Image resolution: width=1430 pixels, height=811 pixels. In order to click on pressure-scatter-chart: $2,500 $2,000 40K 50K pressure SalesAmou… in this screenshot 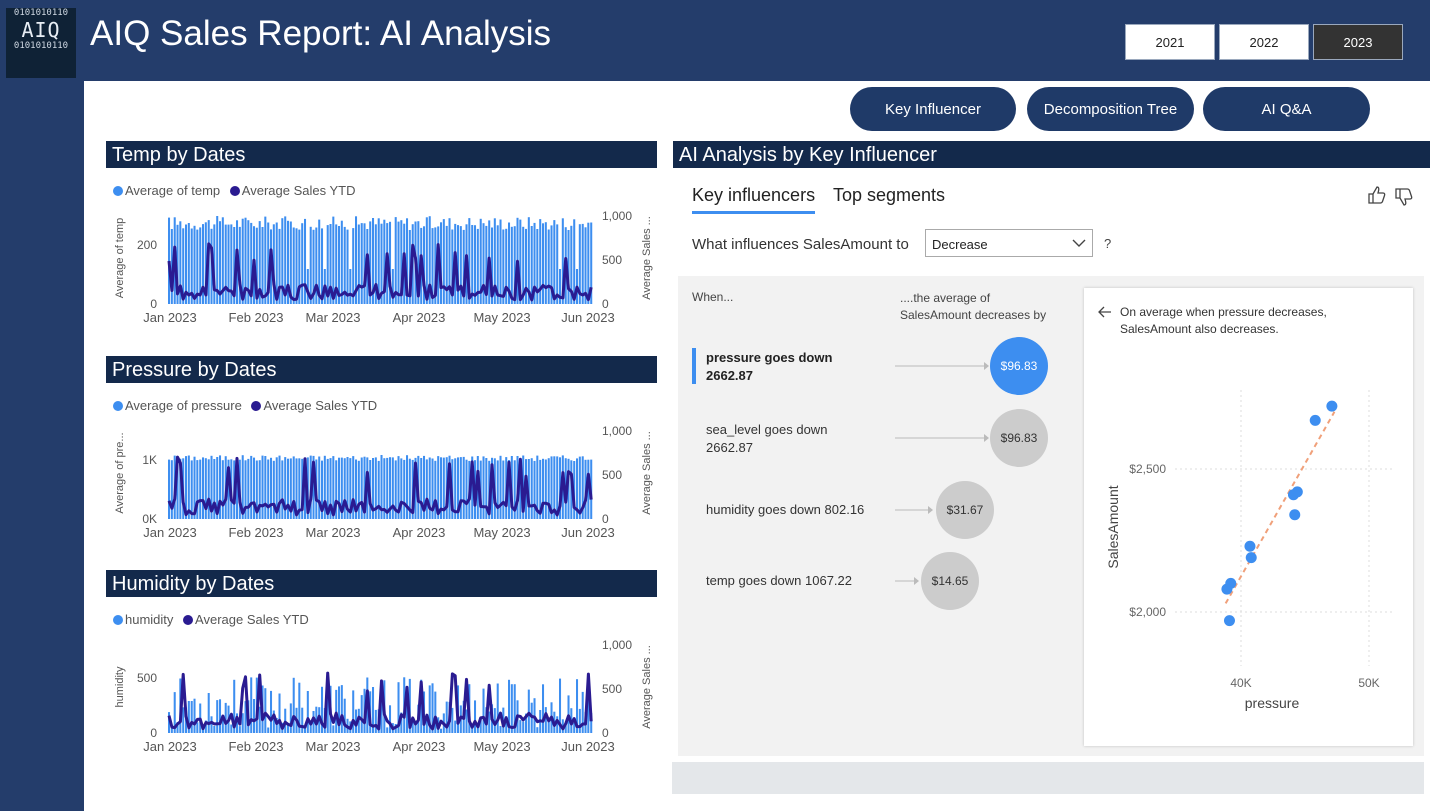, I will do `click(1248, 540)`.